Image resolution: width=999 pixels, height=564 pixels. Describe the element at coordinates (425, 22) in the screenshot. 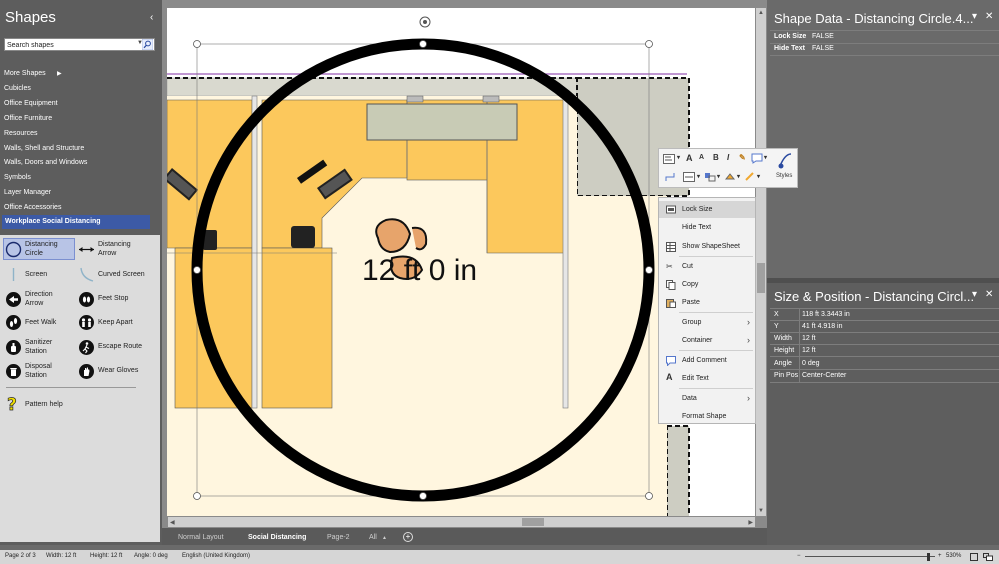

I see `rotate-handle-icon` at that location.